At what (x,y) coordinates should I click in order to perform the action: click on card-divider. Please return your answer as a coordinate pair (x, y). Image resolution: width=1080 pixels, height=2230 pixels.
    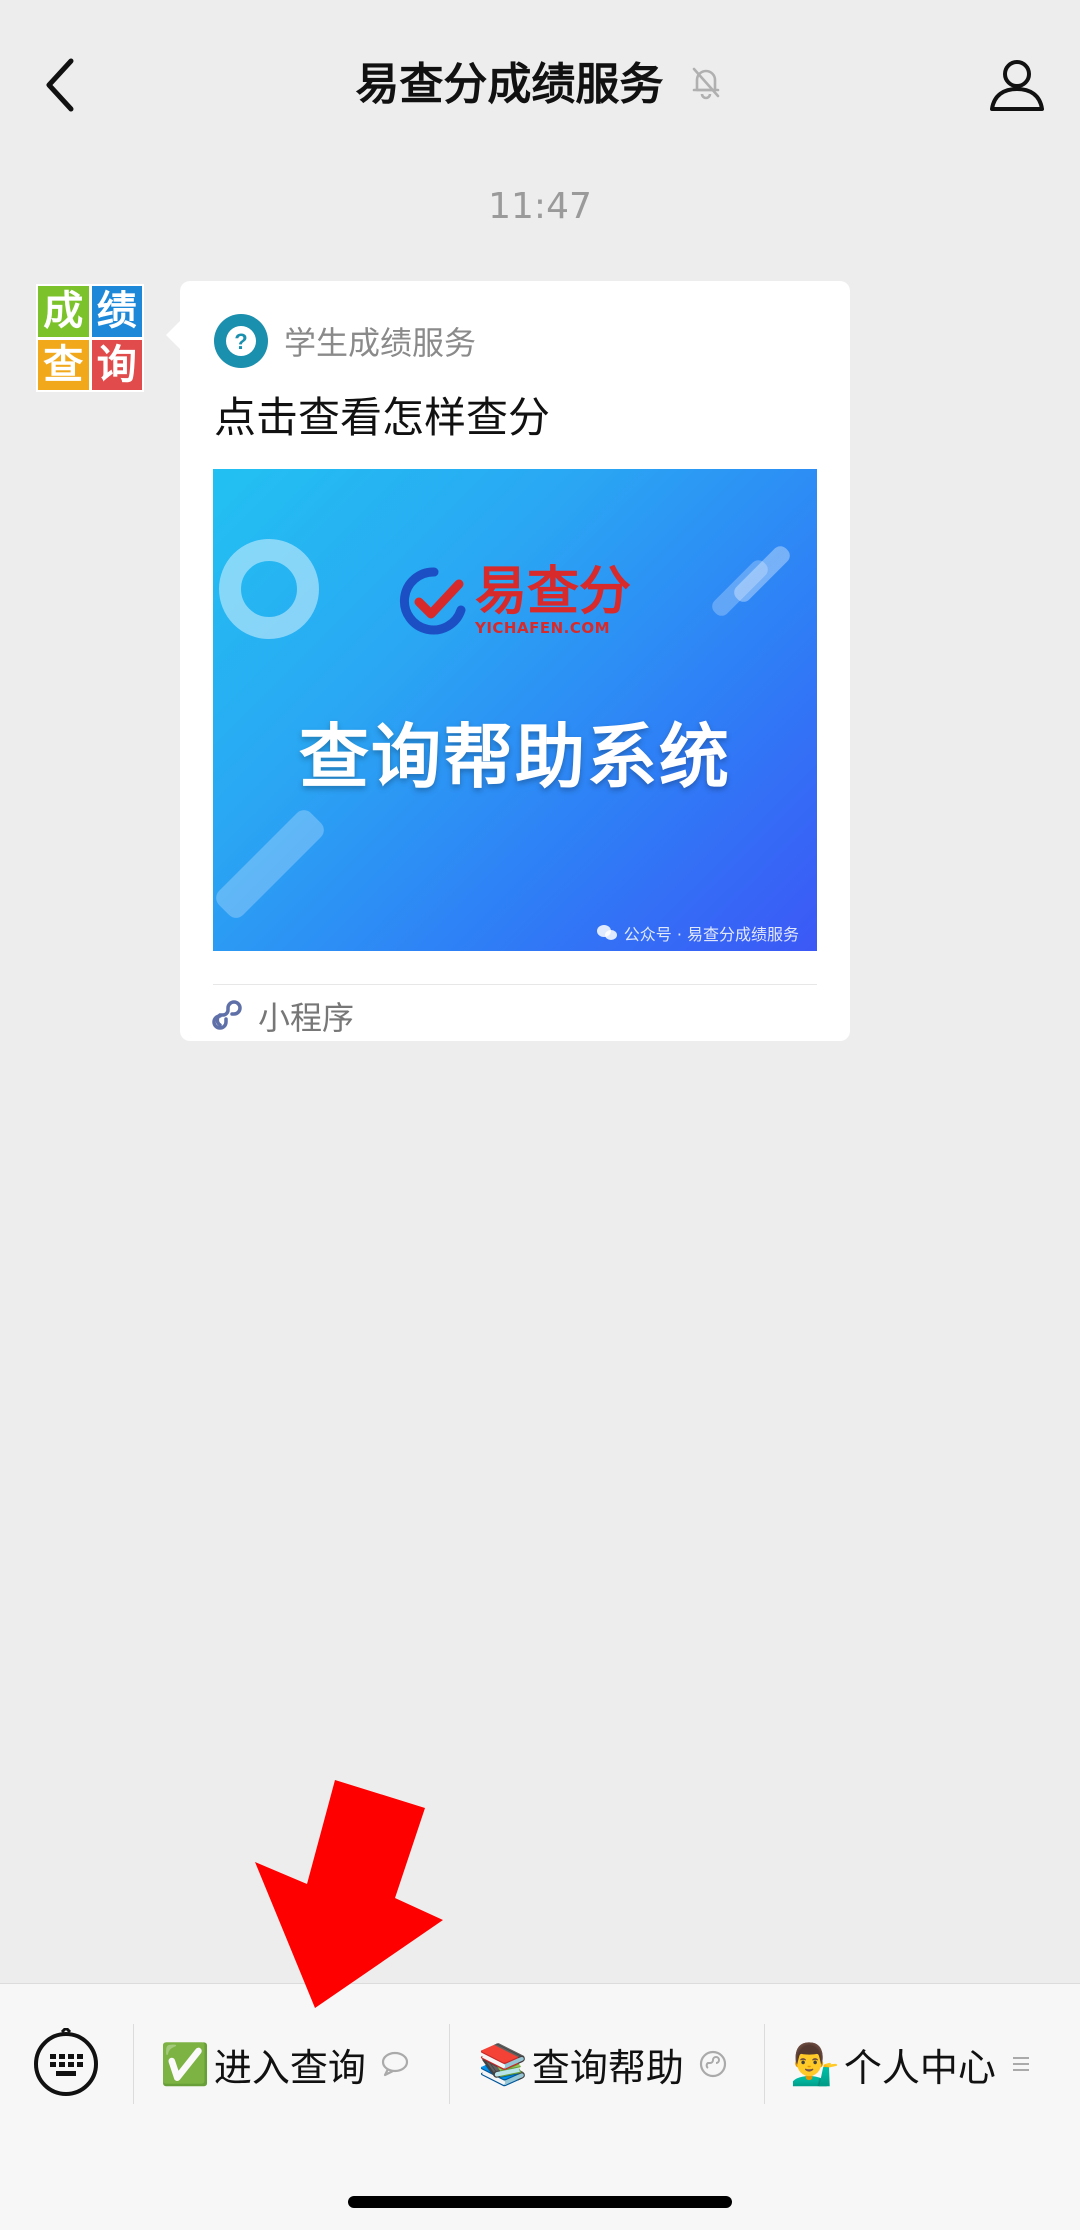
    Looking at the image, I should click on (515, 984).